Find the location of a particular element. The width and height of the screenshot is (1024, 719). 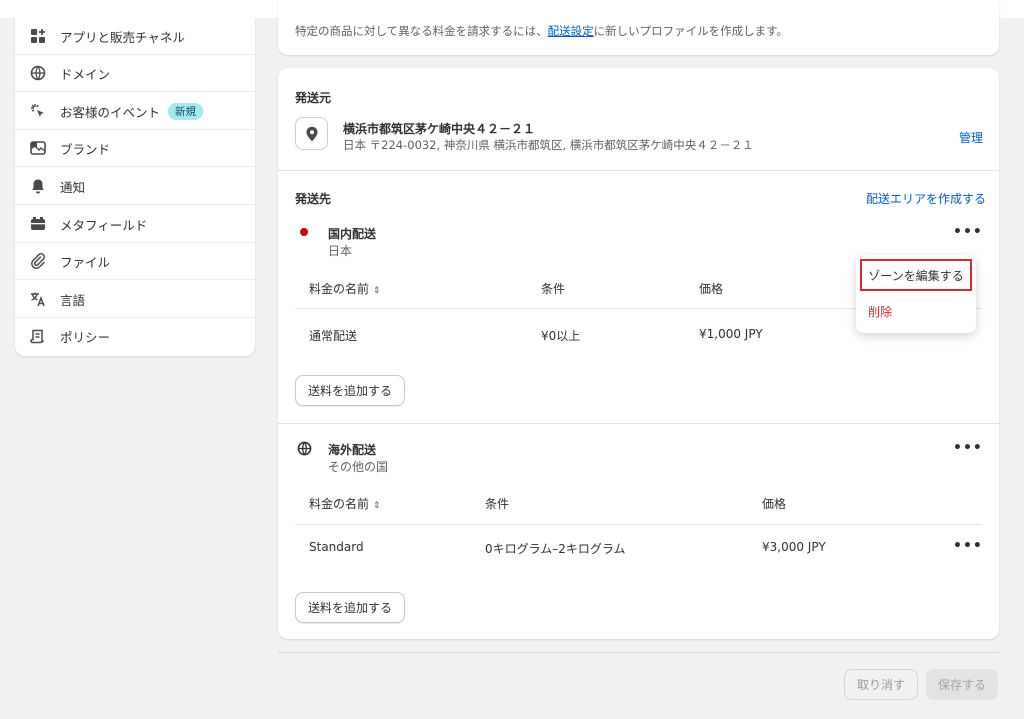

sidebar-item-label: アプリと販売チャネル is located at coordinates (122, 37).